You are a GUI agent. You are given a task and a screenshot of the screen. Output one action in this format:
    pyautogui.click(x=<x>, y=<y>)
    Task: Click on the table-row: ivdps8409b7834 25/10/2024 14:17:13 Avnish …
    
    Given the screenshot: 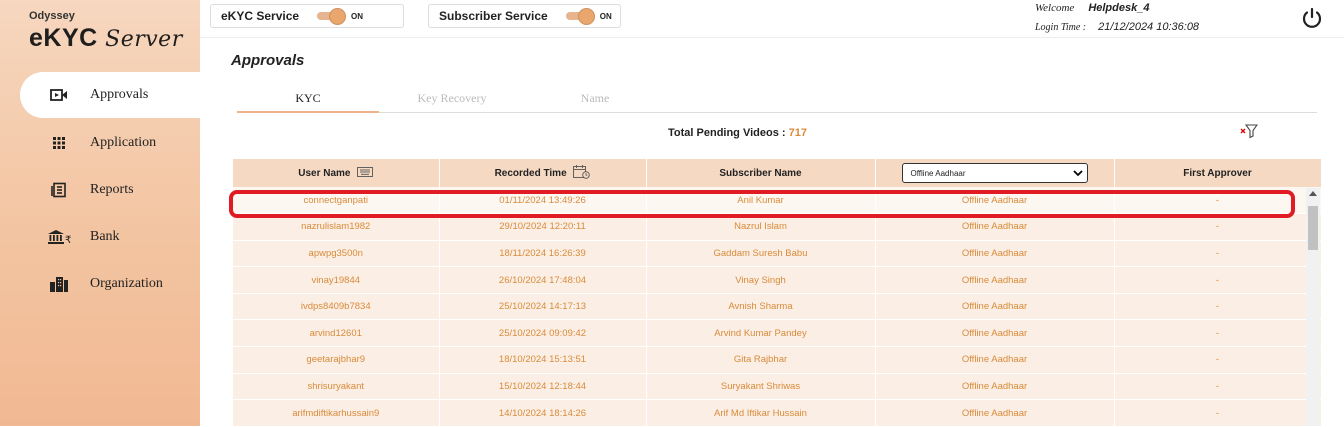 What is the action you would take?
    pyautogui.click(x=777, y=307)
    